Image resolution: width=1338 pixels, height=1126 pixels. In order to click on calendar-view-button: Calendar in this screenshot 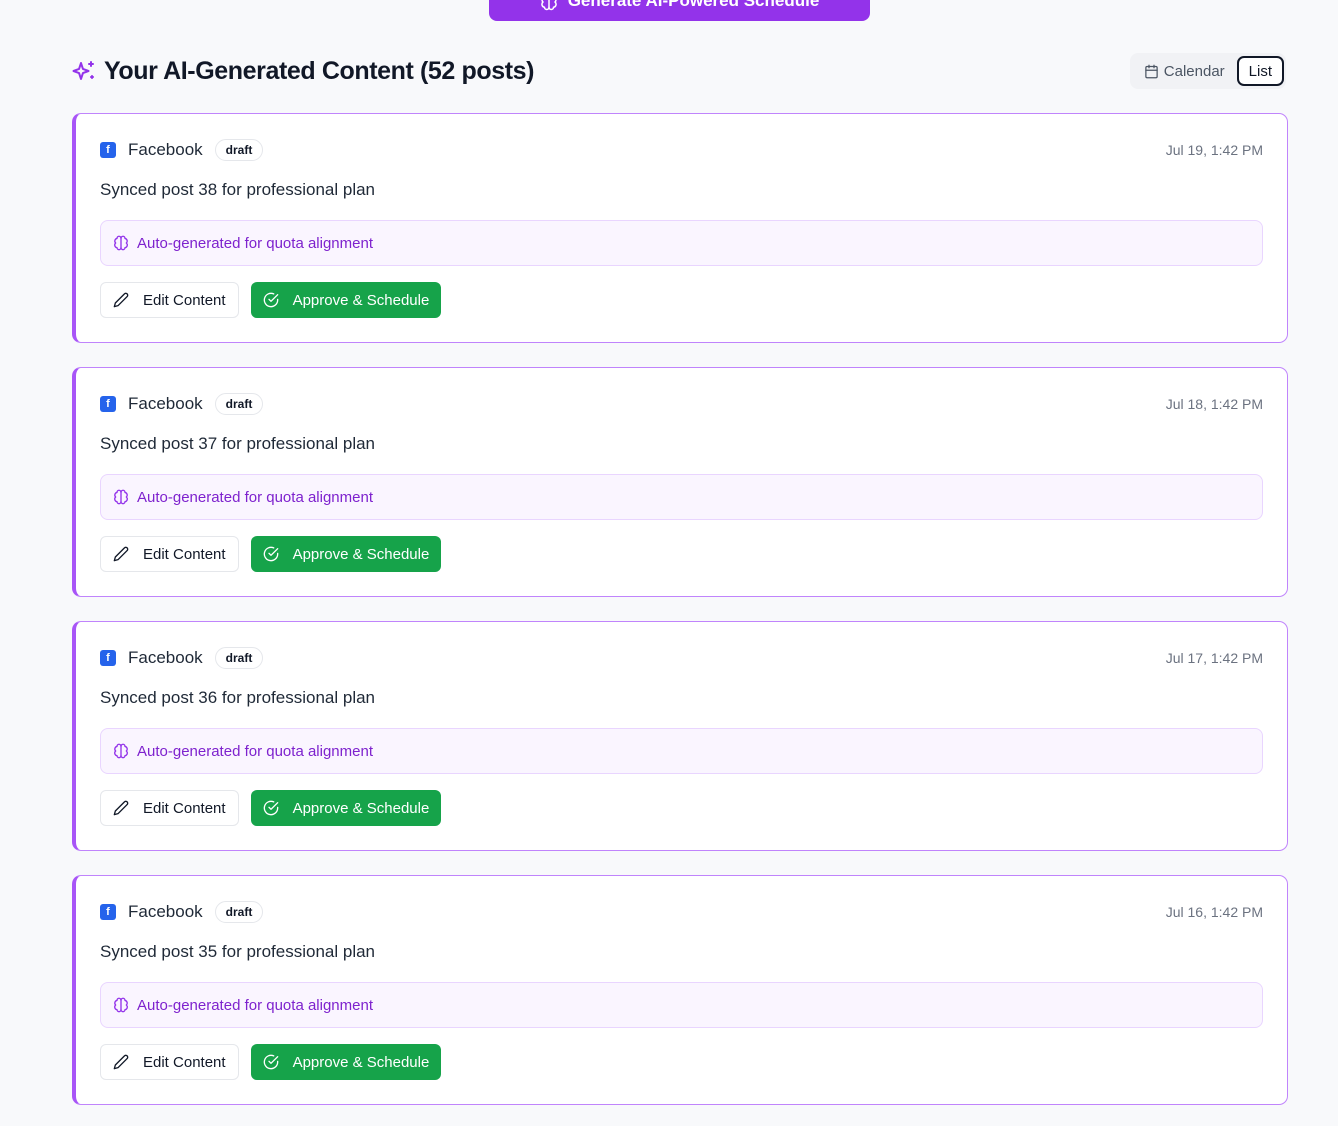, I will do `click(1184, 71)`.